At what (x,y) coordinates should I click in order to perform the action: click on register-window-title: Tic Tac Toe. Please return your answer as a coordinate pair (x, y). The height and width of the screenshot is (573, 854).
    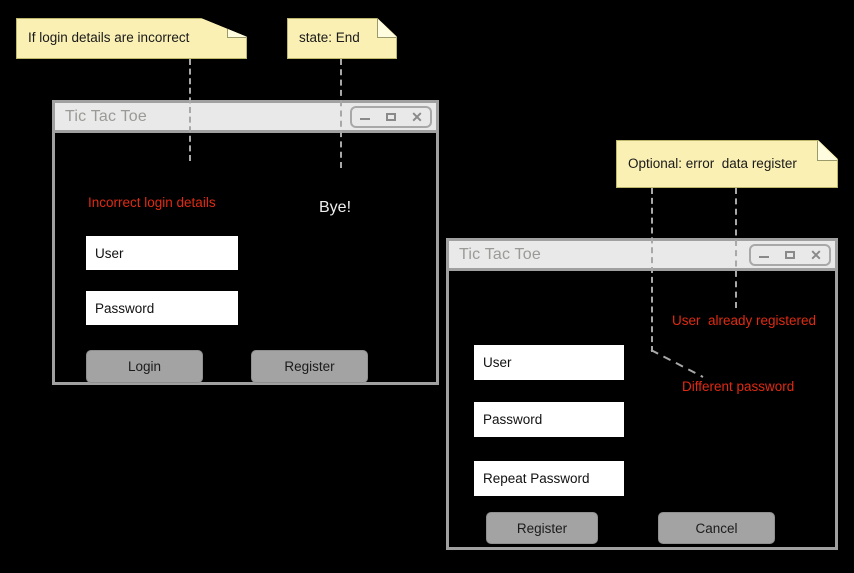
    Looking at the image, I should click on (500, 254).